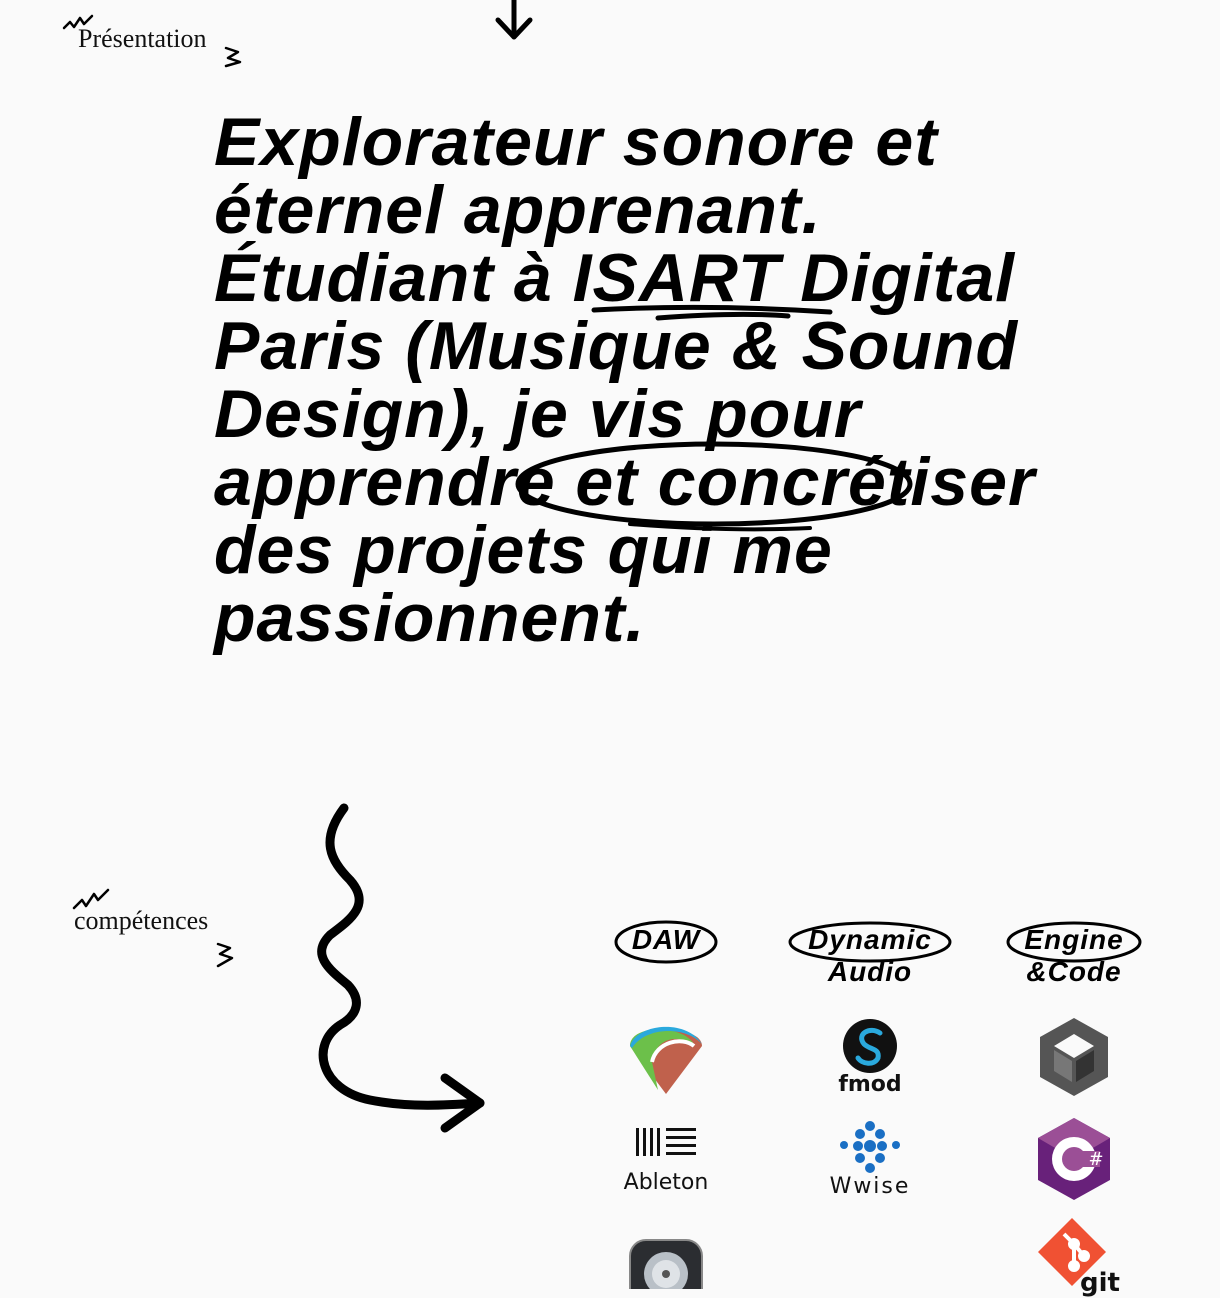 The width and height of the screenshot is (1220, 1298). Describe the element at coordinates (666, 1182) in the screenshot. I see `ableton-logo-text: Ableton` at that location.